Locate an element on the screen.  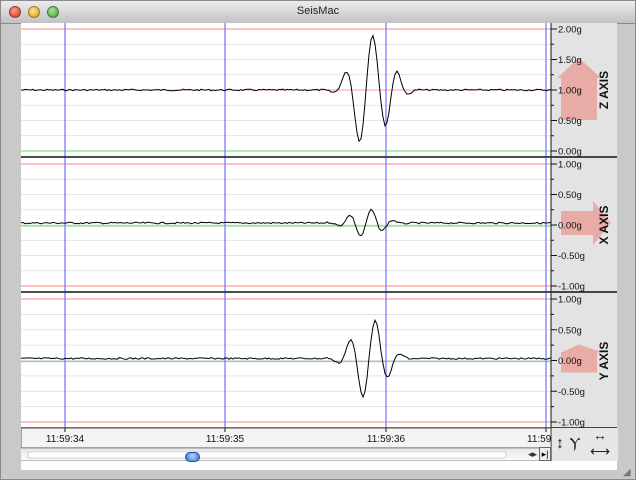
scroll-track is located at coordinates (267, 456).